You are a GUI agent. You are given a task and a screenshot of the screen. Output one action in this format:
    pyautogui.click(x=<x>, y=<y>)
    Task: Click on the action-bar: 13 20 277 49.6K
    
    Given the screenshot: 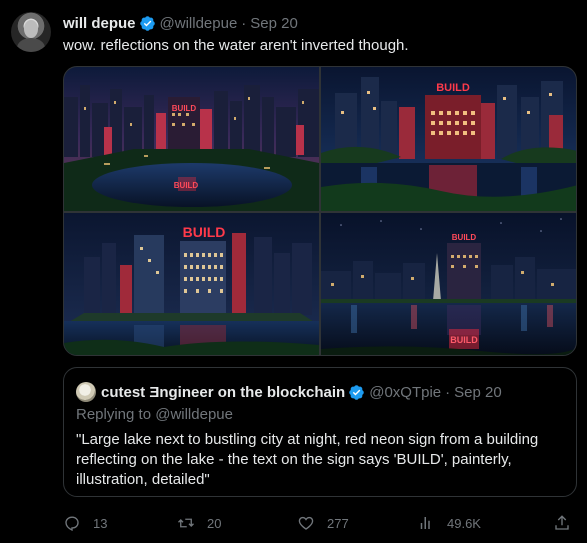 What is the action you would take?
    pyautogui.click(x=320, y=523)
    